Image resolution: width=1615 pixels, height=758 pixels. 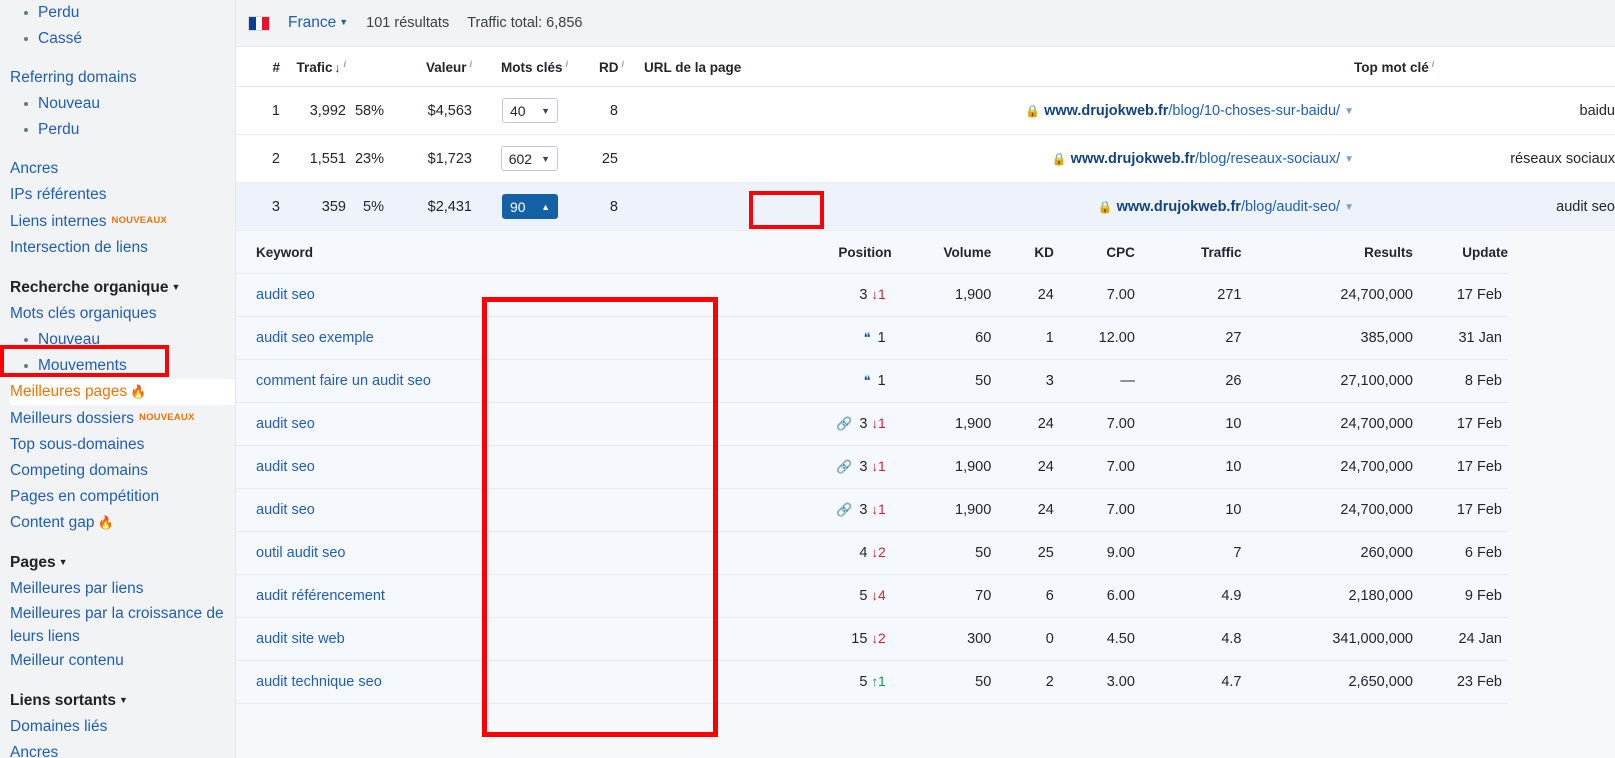 I want to click on cell-position: ❝ 1, so click(x=828, y=381).